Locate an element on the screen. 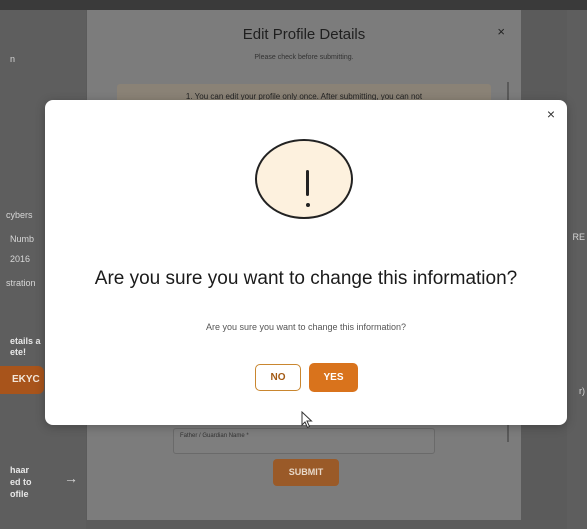 This screenshot has height=529, width=587. cursor-icon is located at coordinates (307, 420).